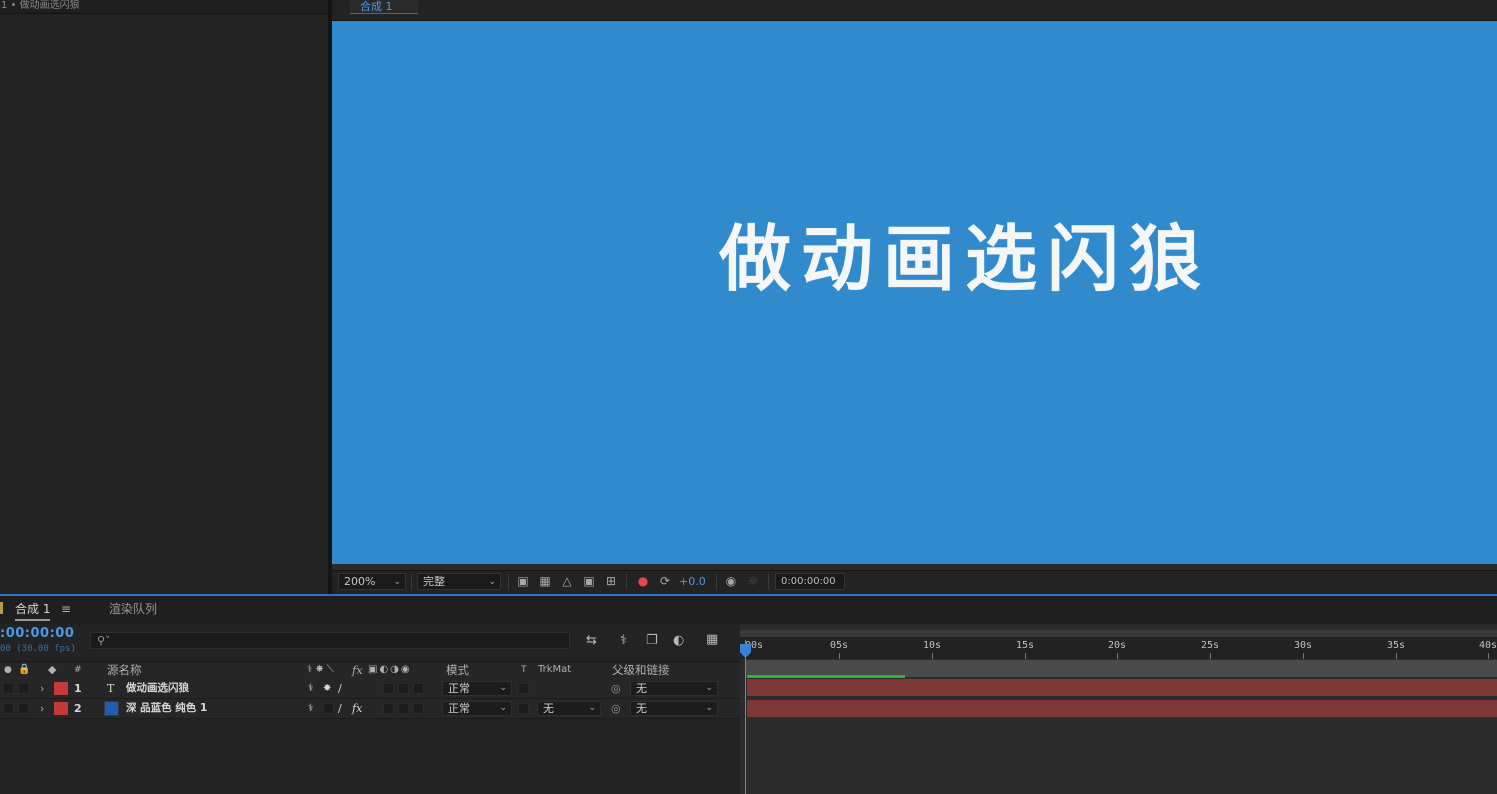 Image resolution: width=1497 pixels, height=794 pixels. I want to click on label-chip, so click(1, 608).